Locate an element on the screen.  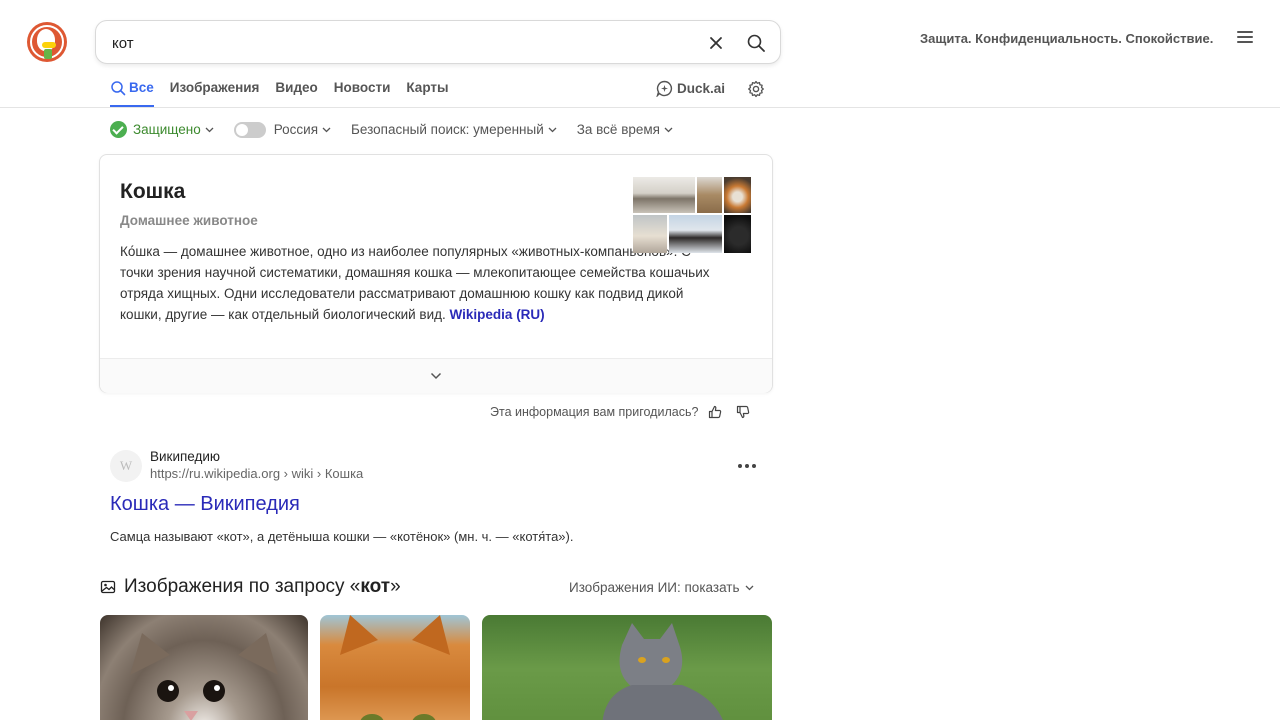
protection-filter: Защищено is located at coordinates (162, 129).